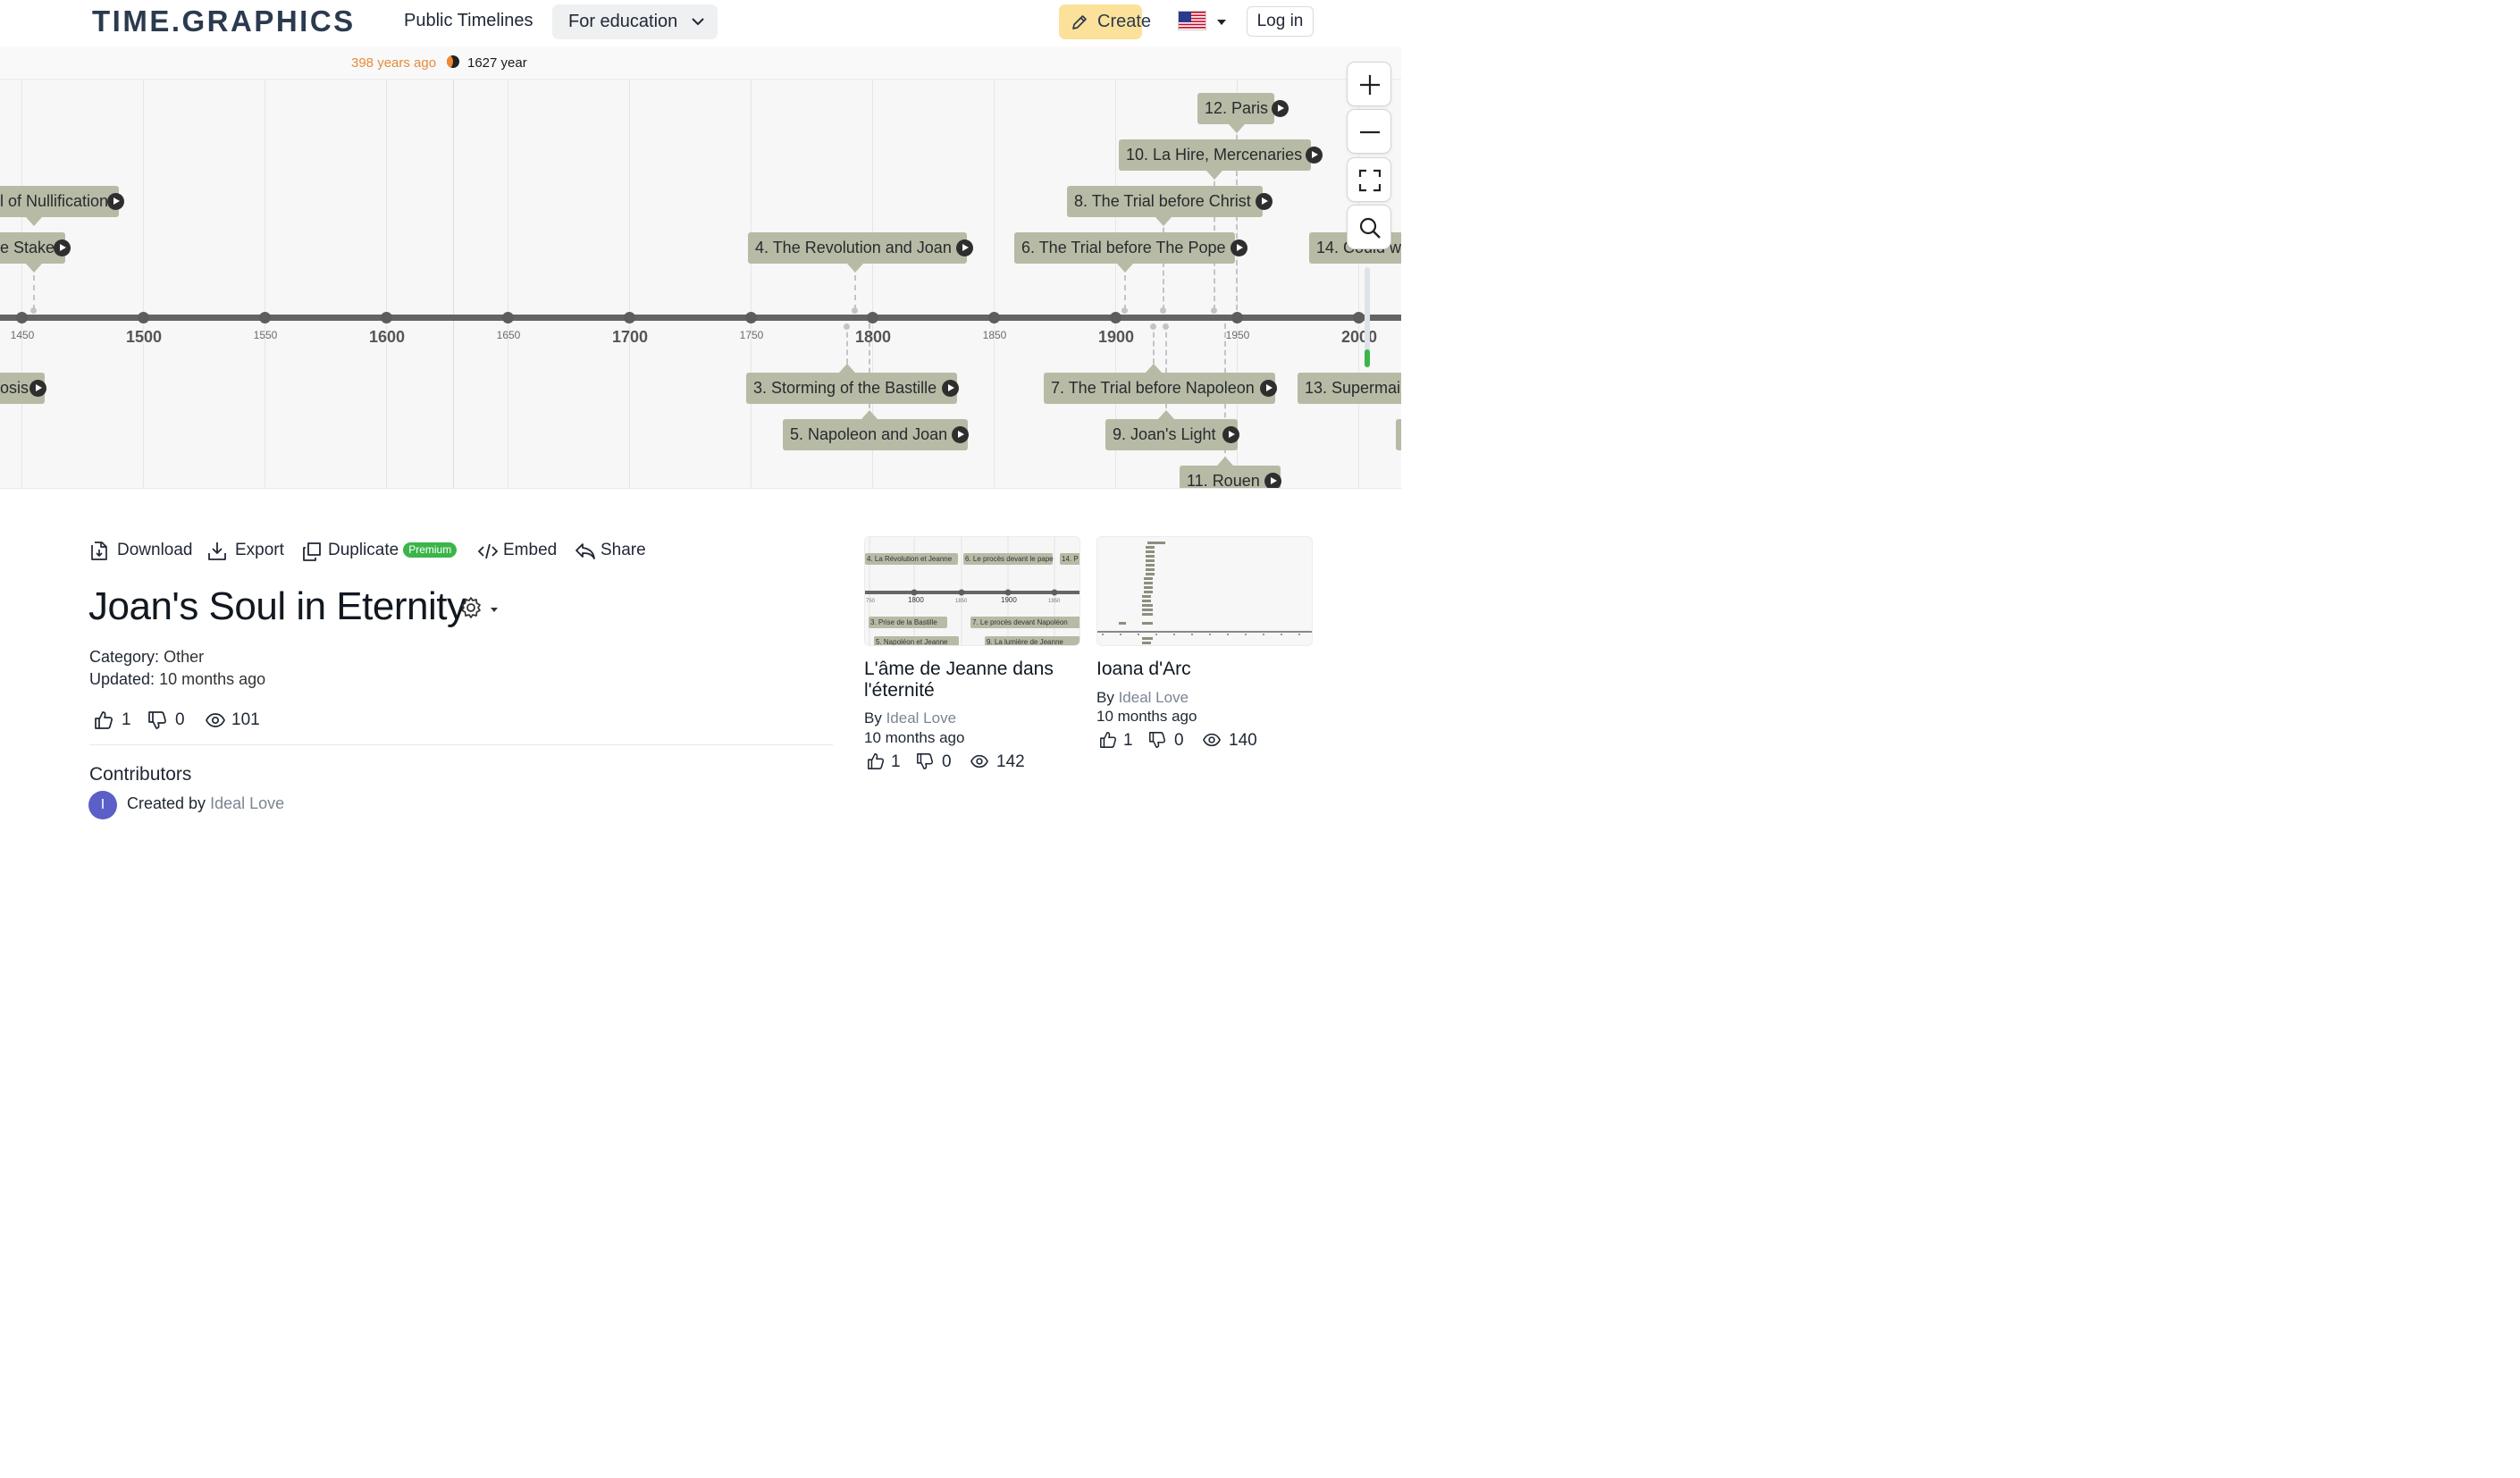 The height and width of the screenshot is (1478, 2520). I want to click on related-date: 10 months ago, so click(1146, 717).